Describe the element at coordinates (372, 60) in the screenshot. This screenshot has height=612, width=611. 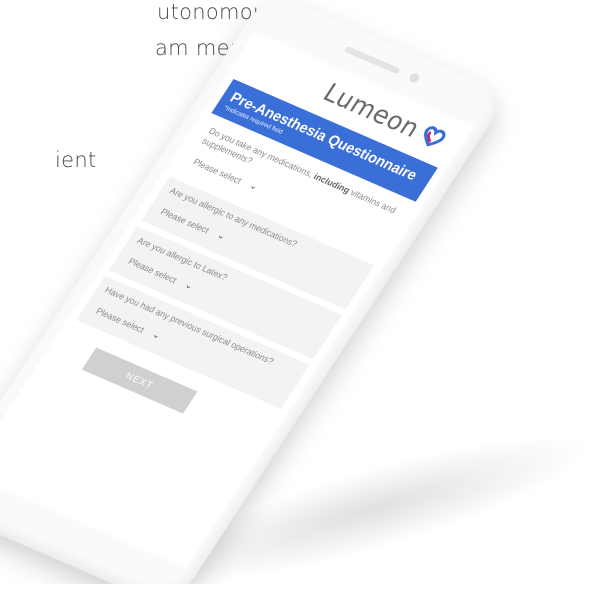
I see `phone-speaker` at that location.